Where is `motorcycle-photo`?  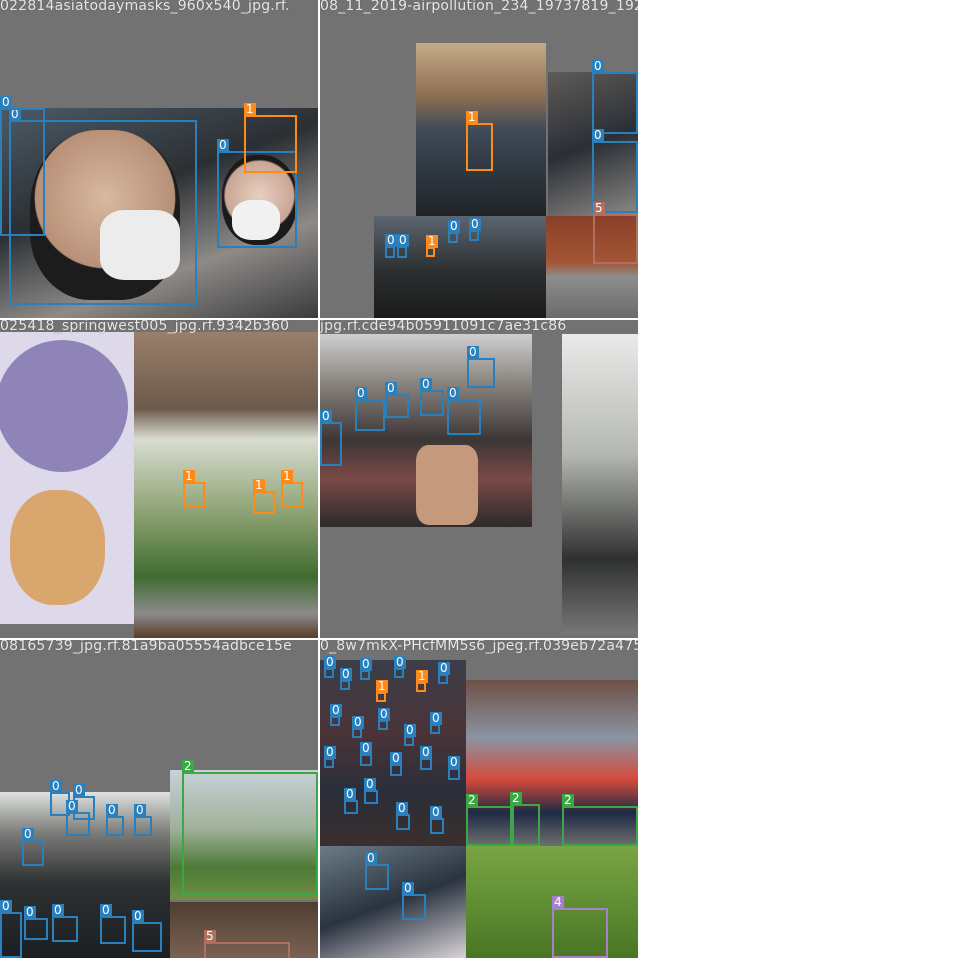 motorcycle-photo is located at coordinates (600, 484).